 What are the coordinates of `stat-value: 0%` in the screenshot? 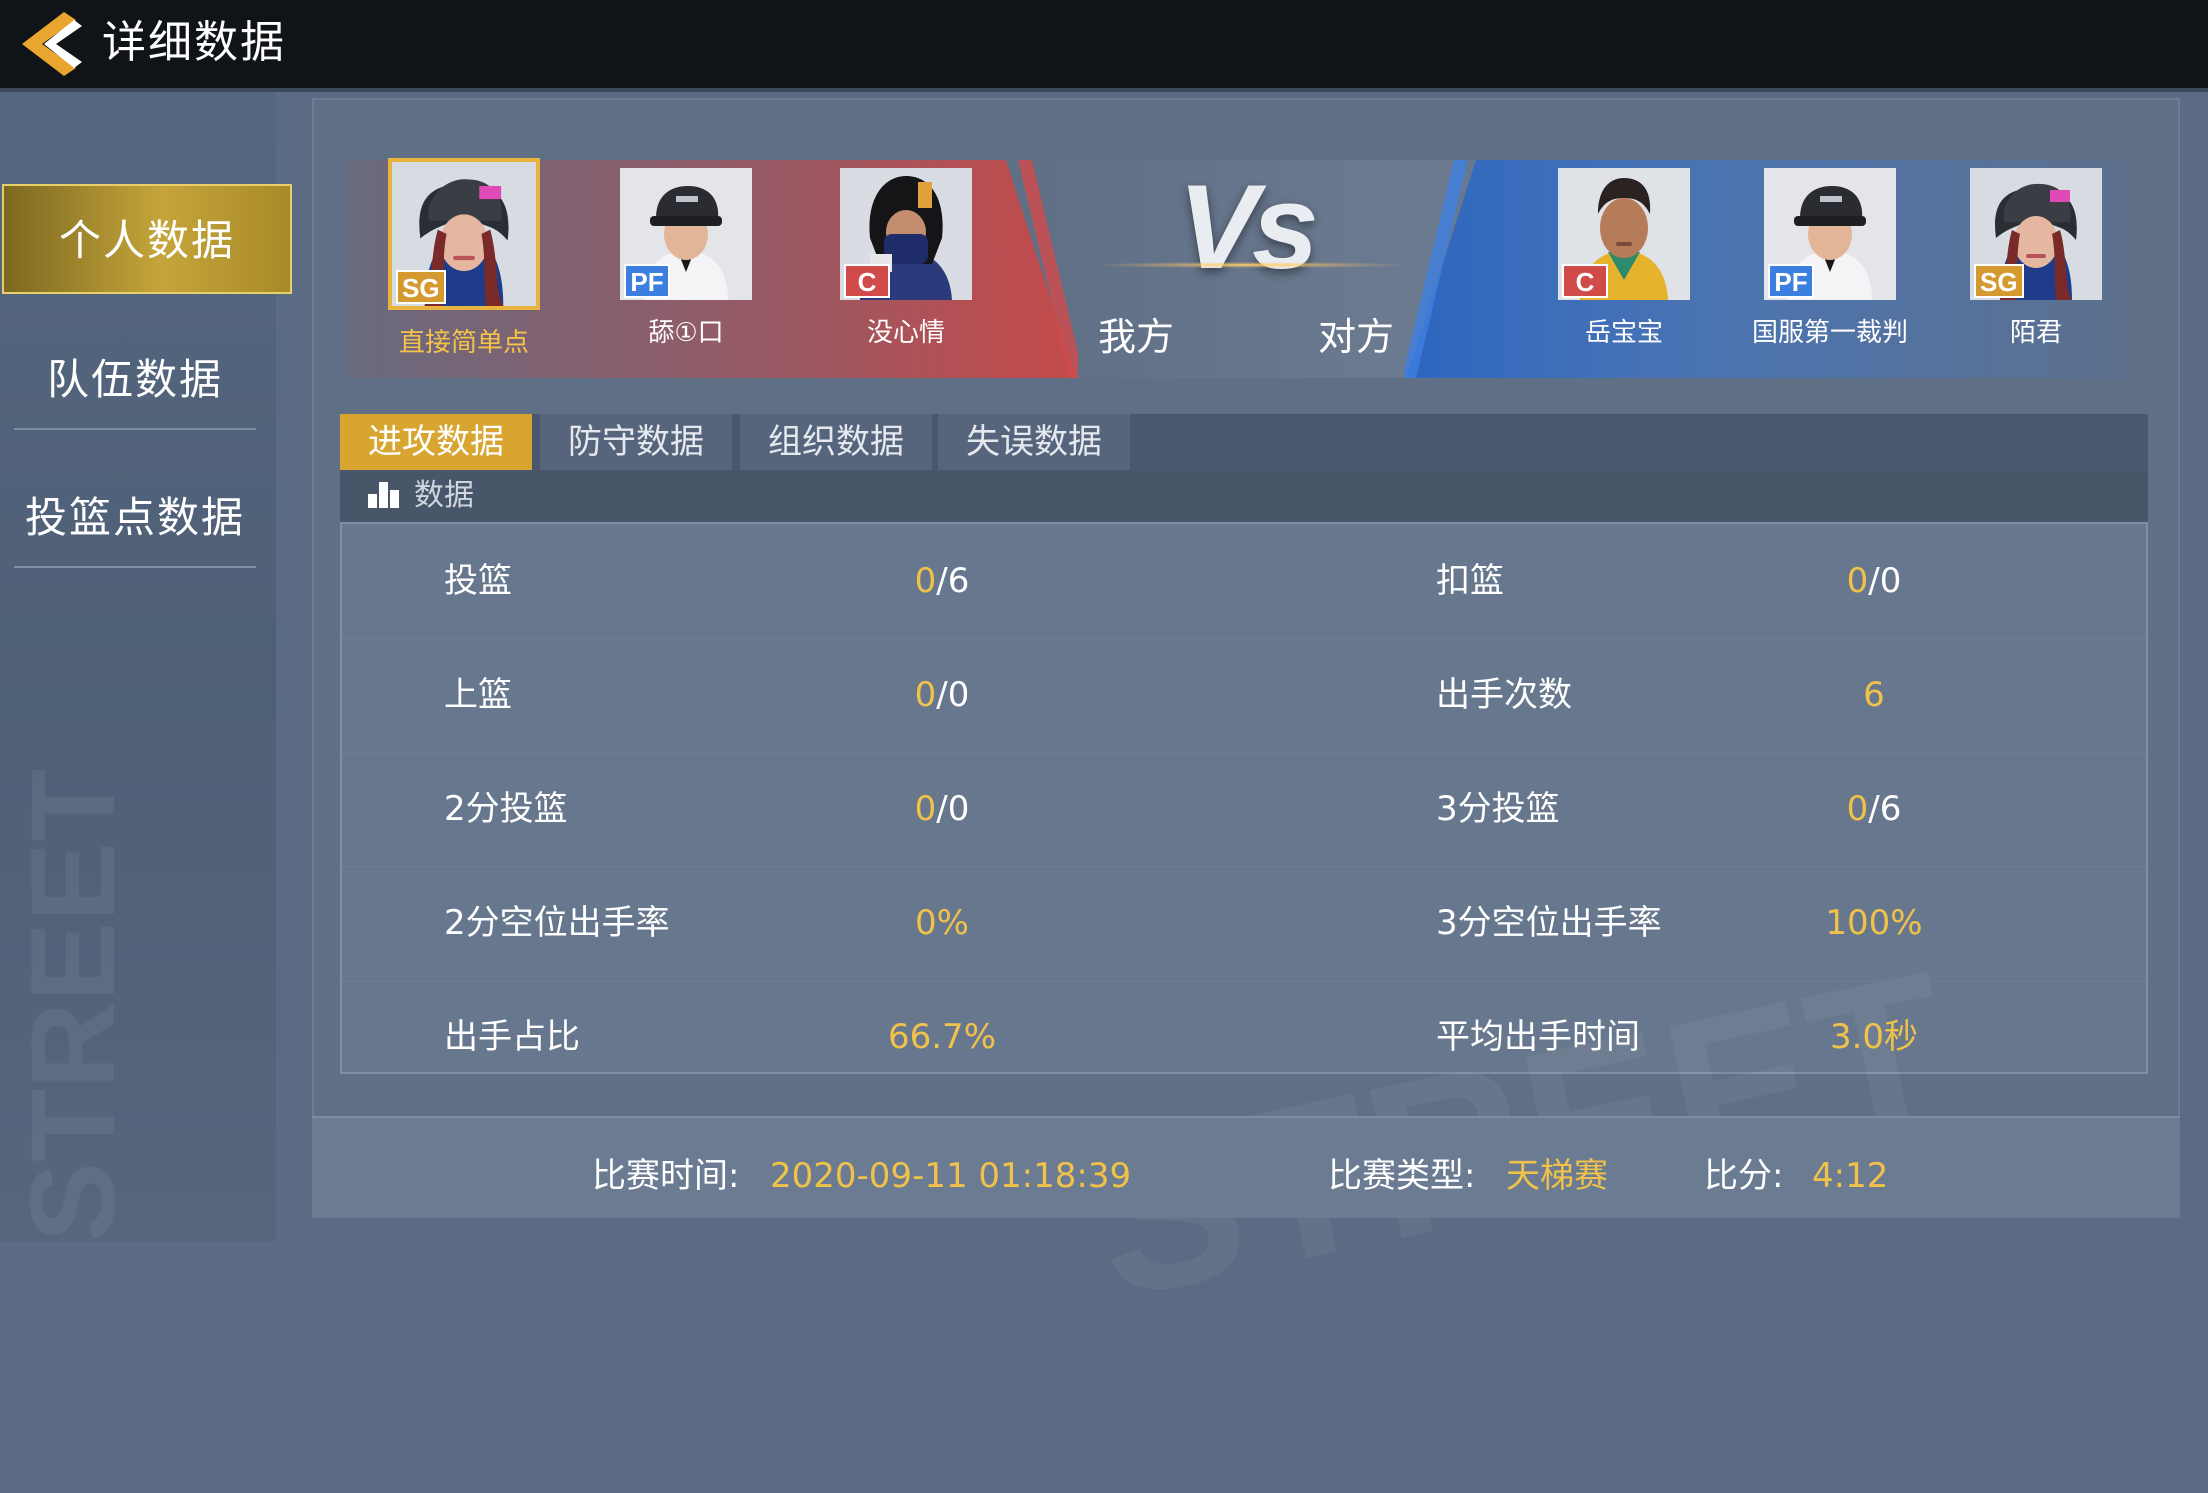 It's located at (942, 923).